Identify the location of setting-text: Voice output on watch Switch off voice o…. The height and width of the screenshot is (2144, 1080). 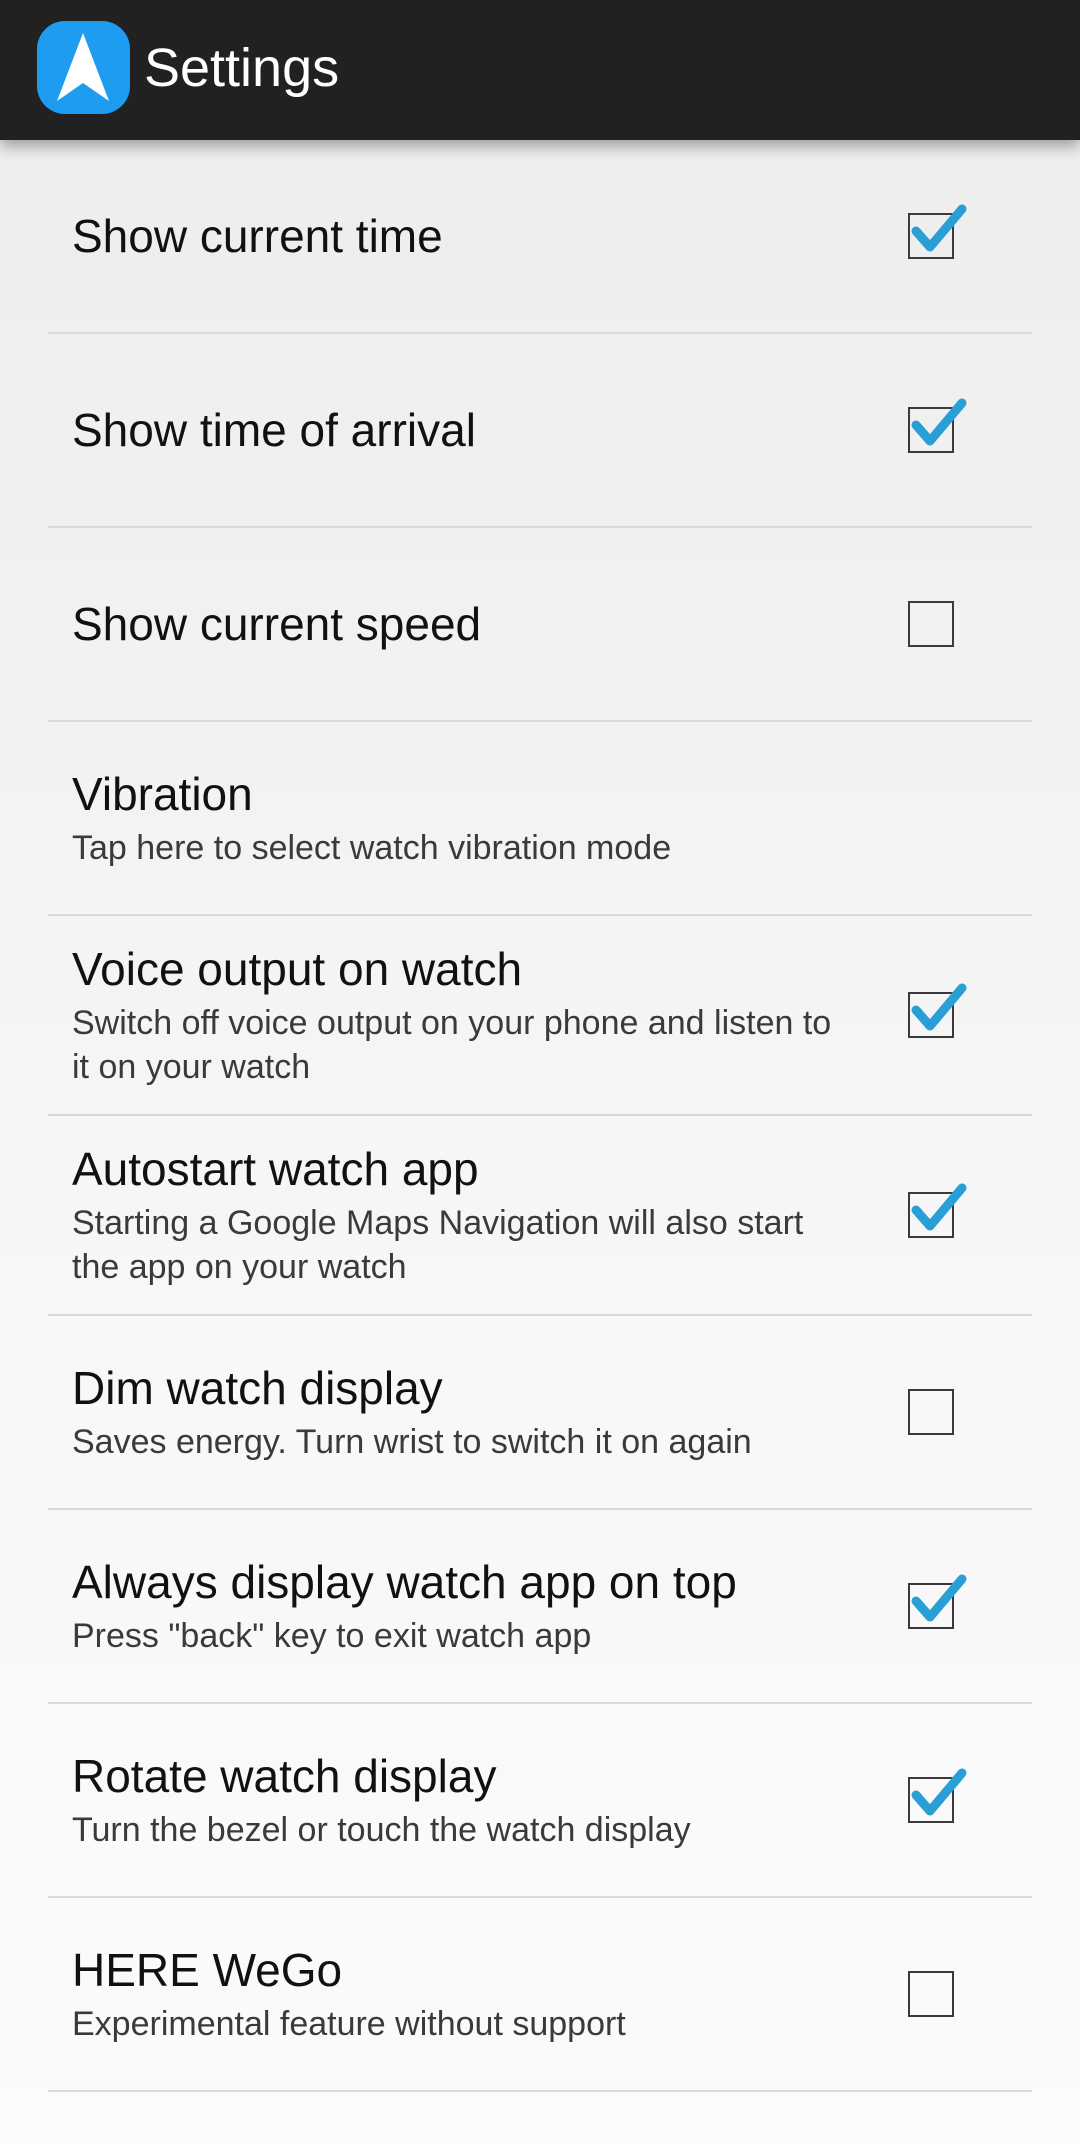
(462, 1015).